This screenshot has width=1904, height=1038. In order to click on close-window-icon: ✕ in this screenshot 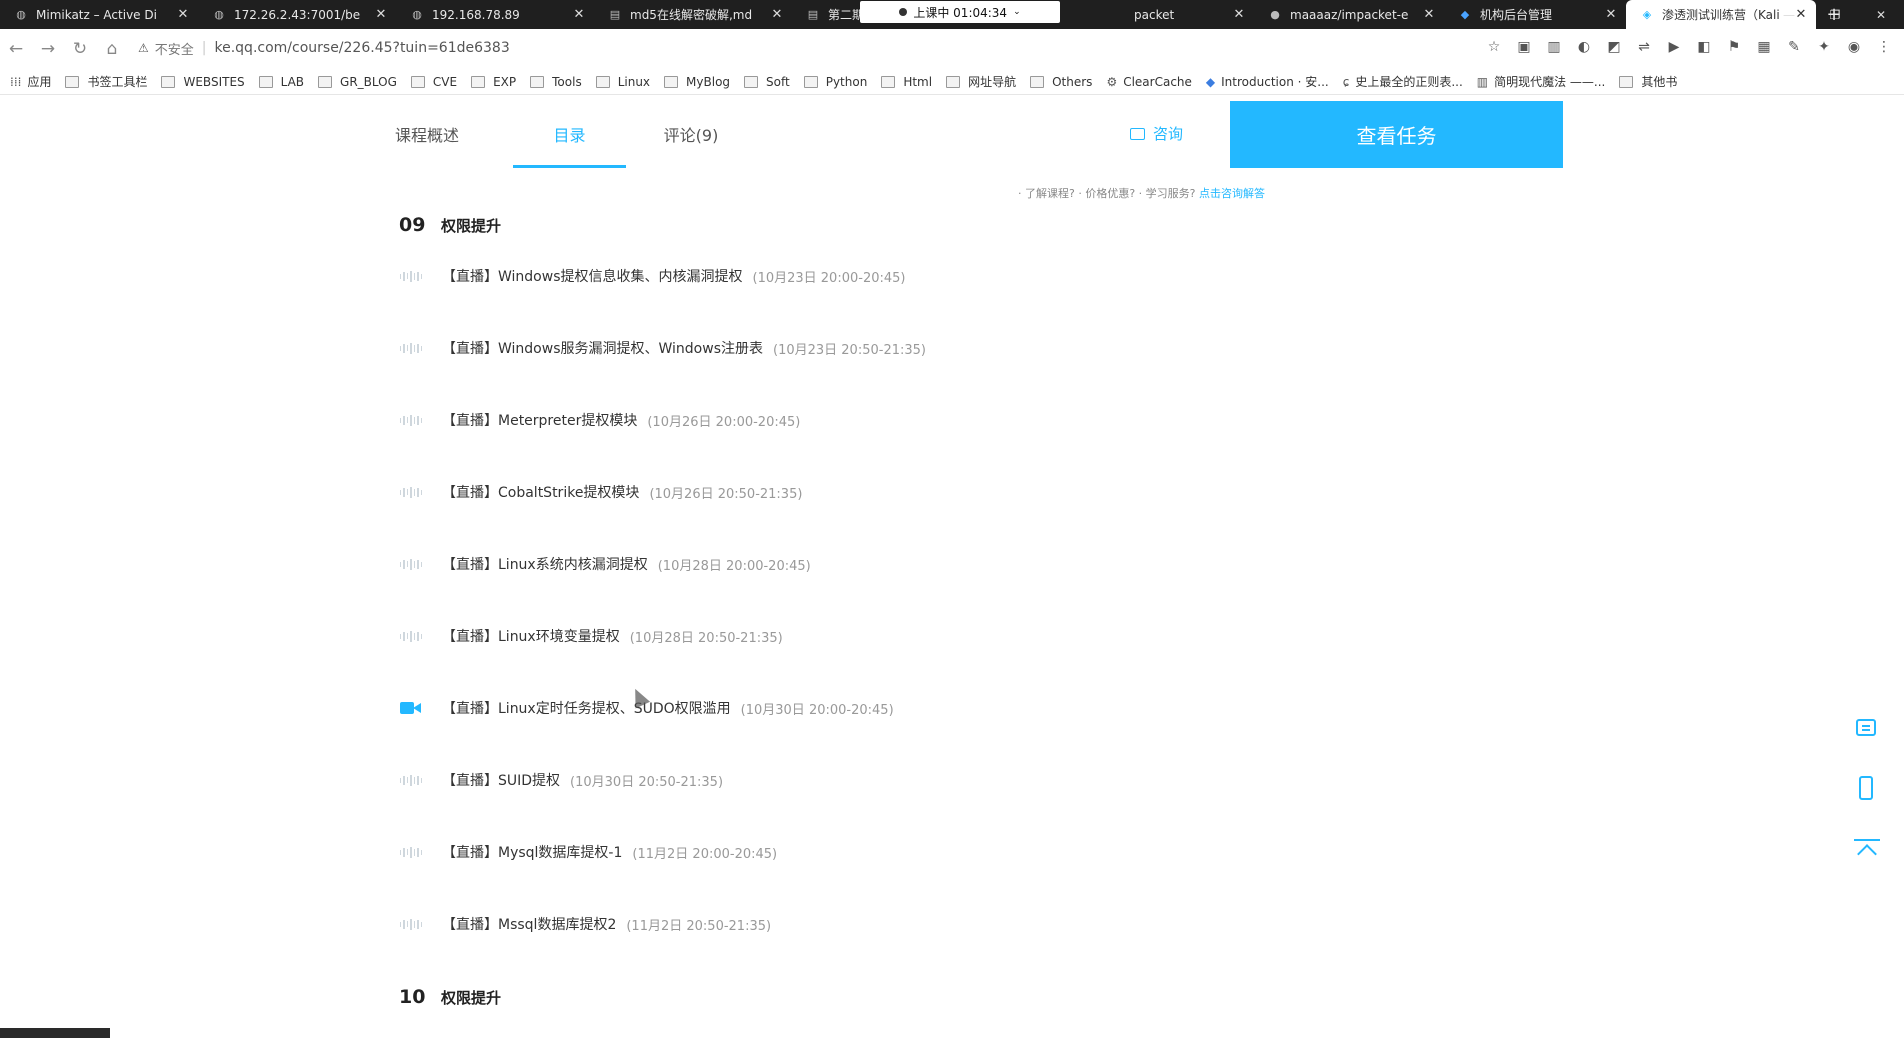, I will do `click(1881, 14)`.